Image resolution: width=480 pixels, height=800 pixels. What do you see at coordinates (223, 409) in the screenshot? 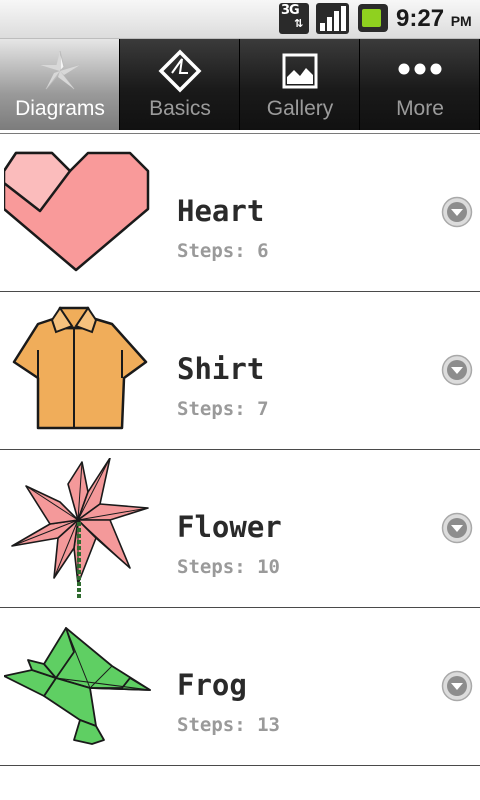
I see `item-steps: Steps: 7` at bounding box center [223, 409].